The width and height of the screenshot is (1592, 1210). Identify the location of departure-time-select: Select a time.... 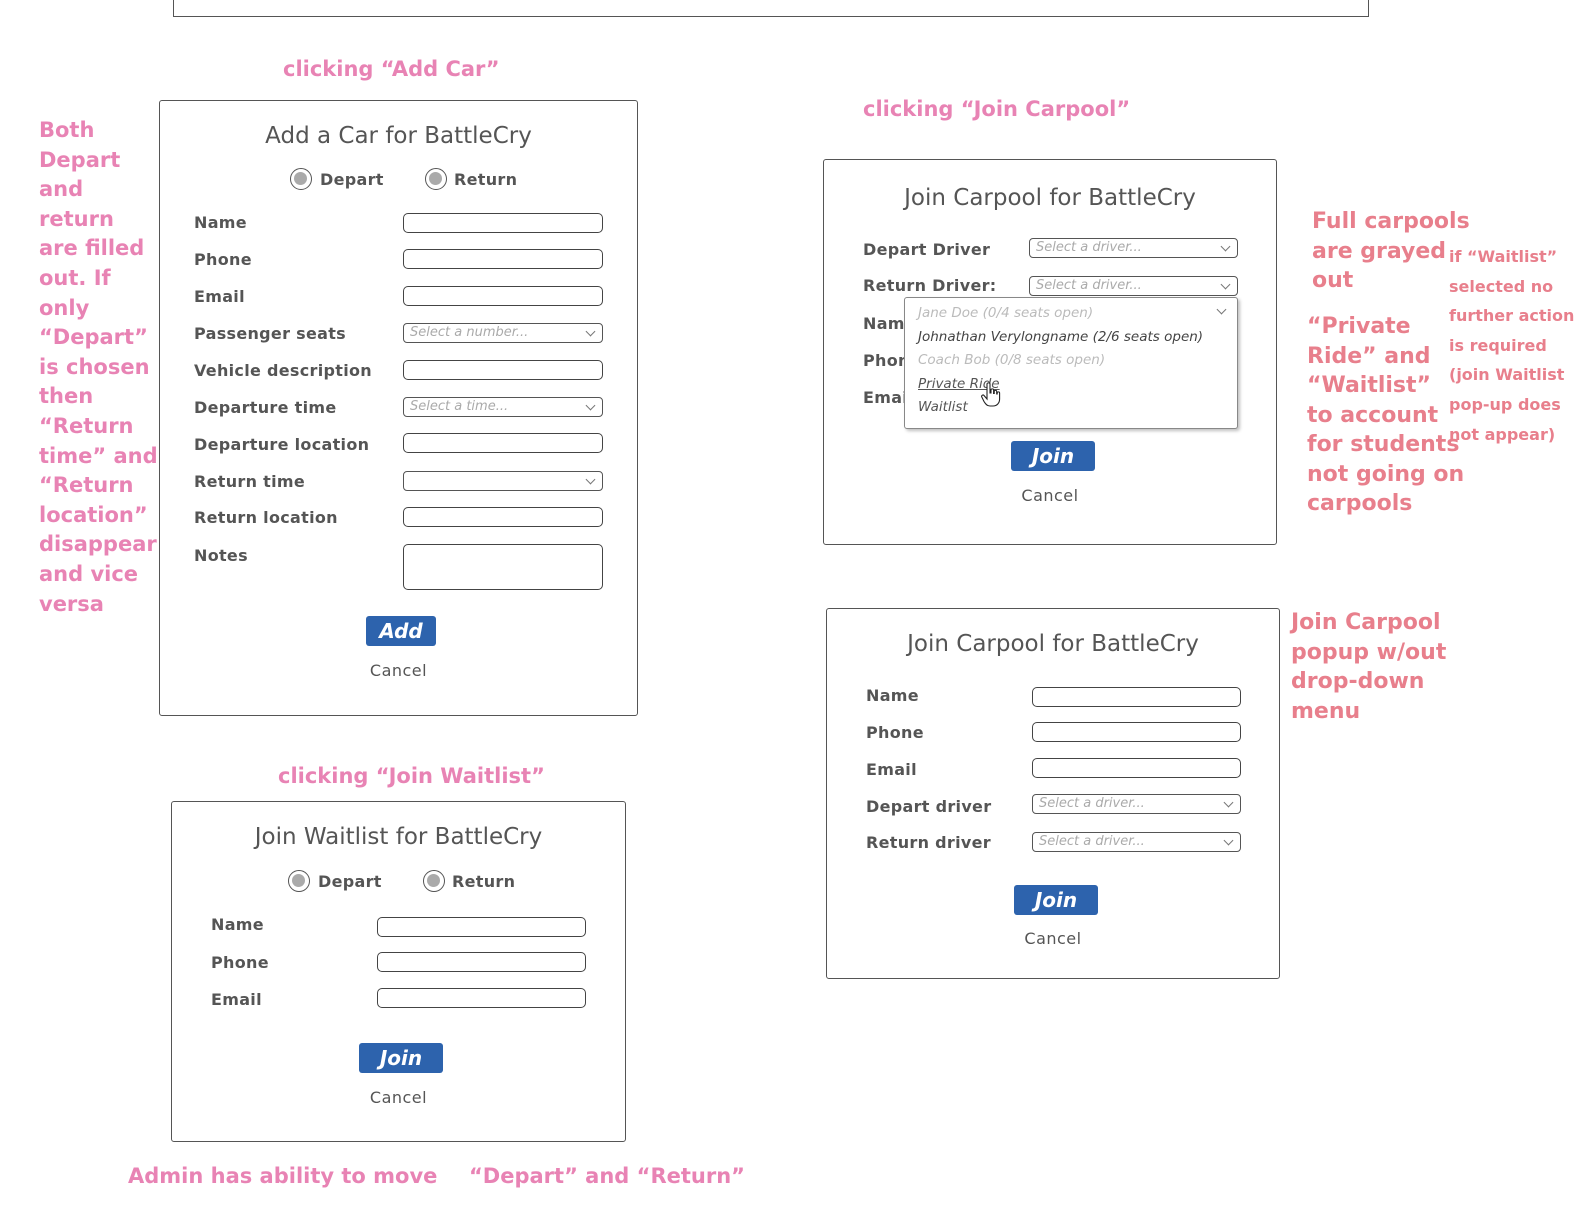
(503, 407).